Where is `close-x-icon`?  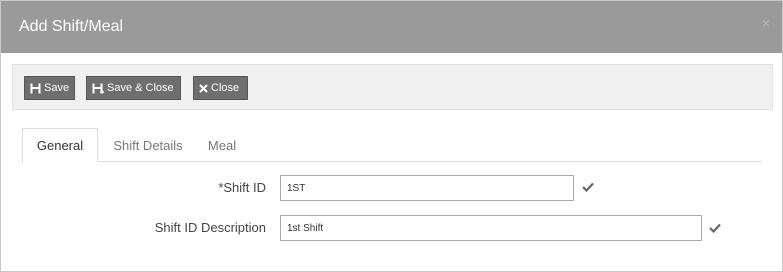 close-x-icon is located at coordinates (203, 88).